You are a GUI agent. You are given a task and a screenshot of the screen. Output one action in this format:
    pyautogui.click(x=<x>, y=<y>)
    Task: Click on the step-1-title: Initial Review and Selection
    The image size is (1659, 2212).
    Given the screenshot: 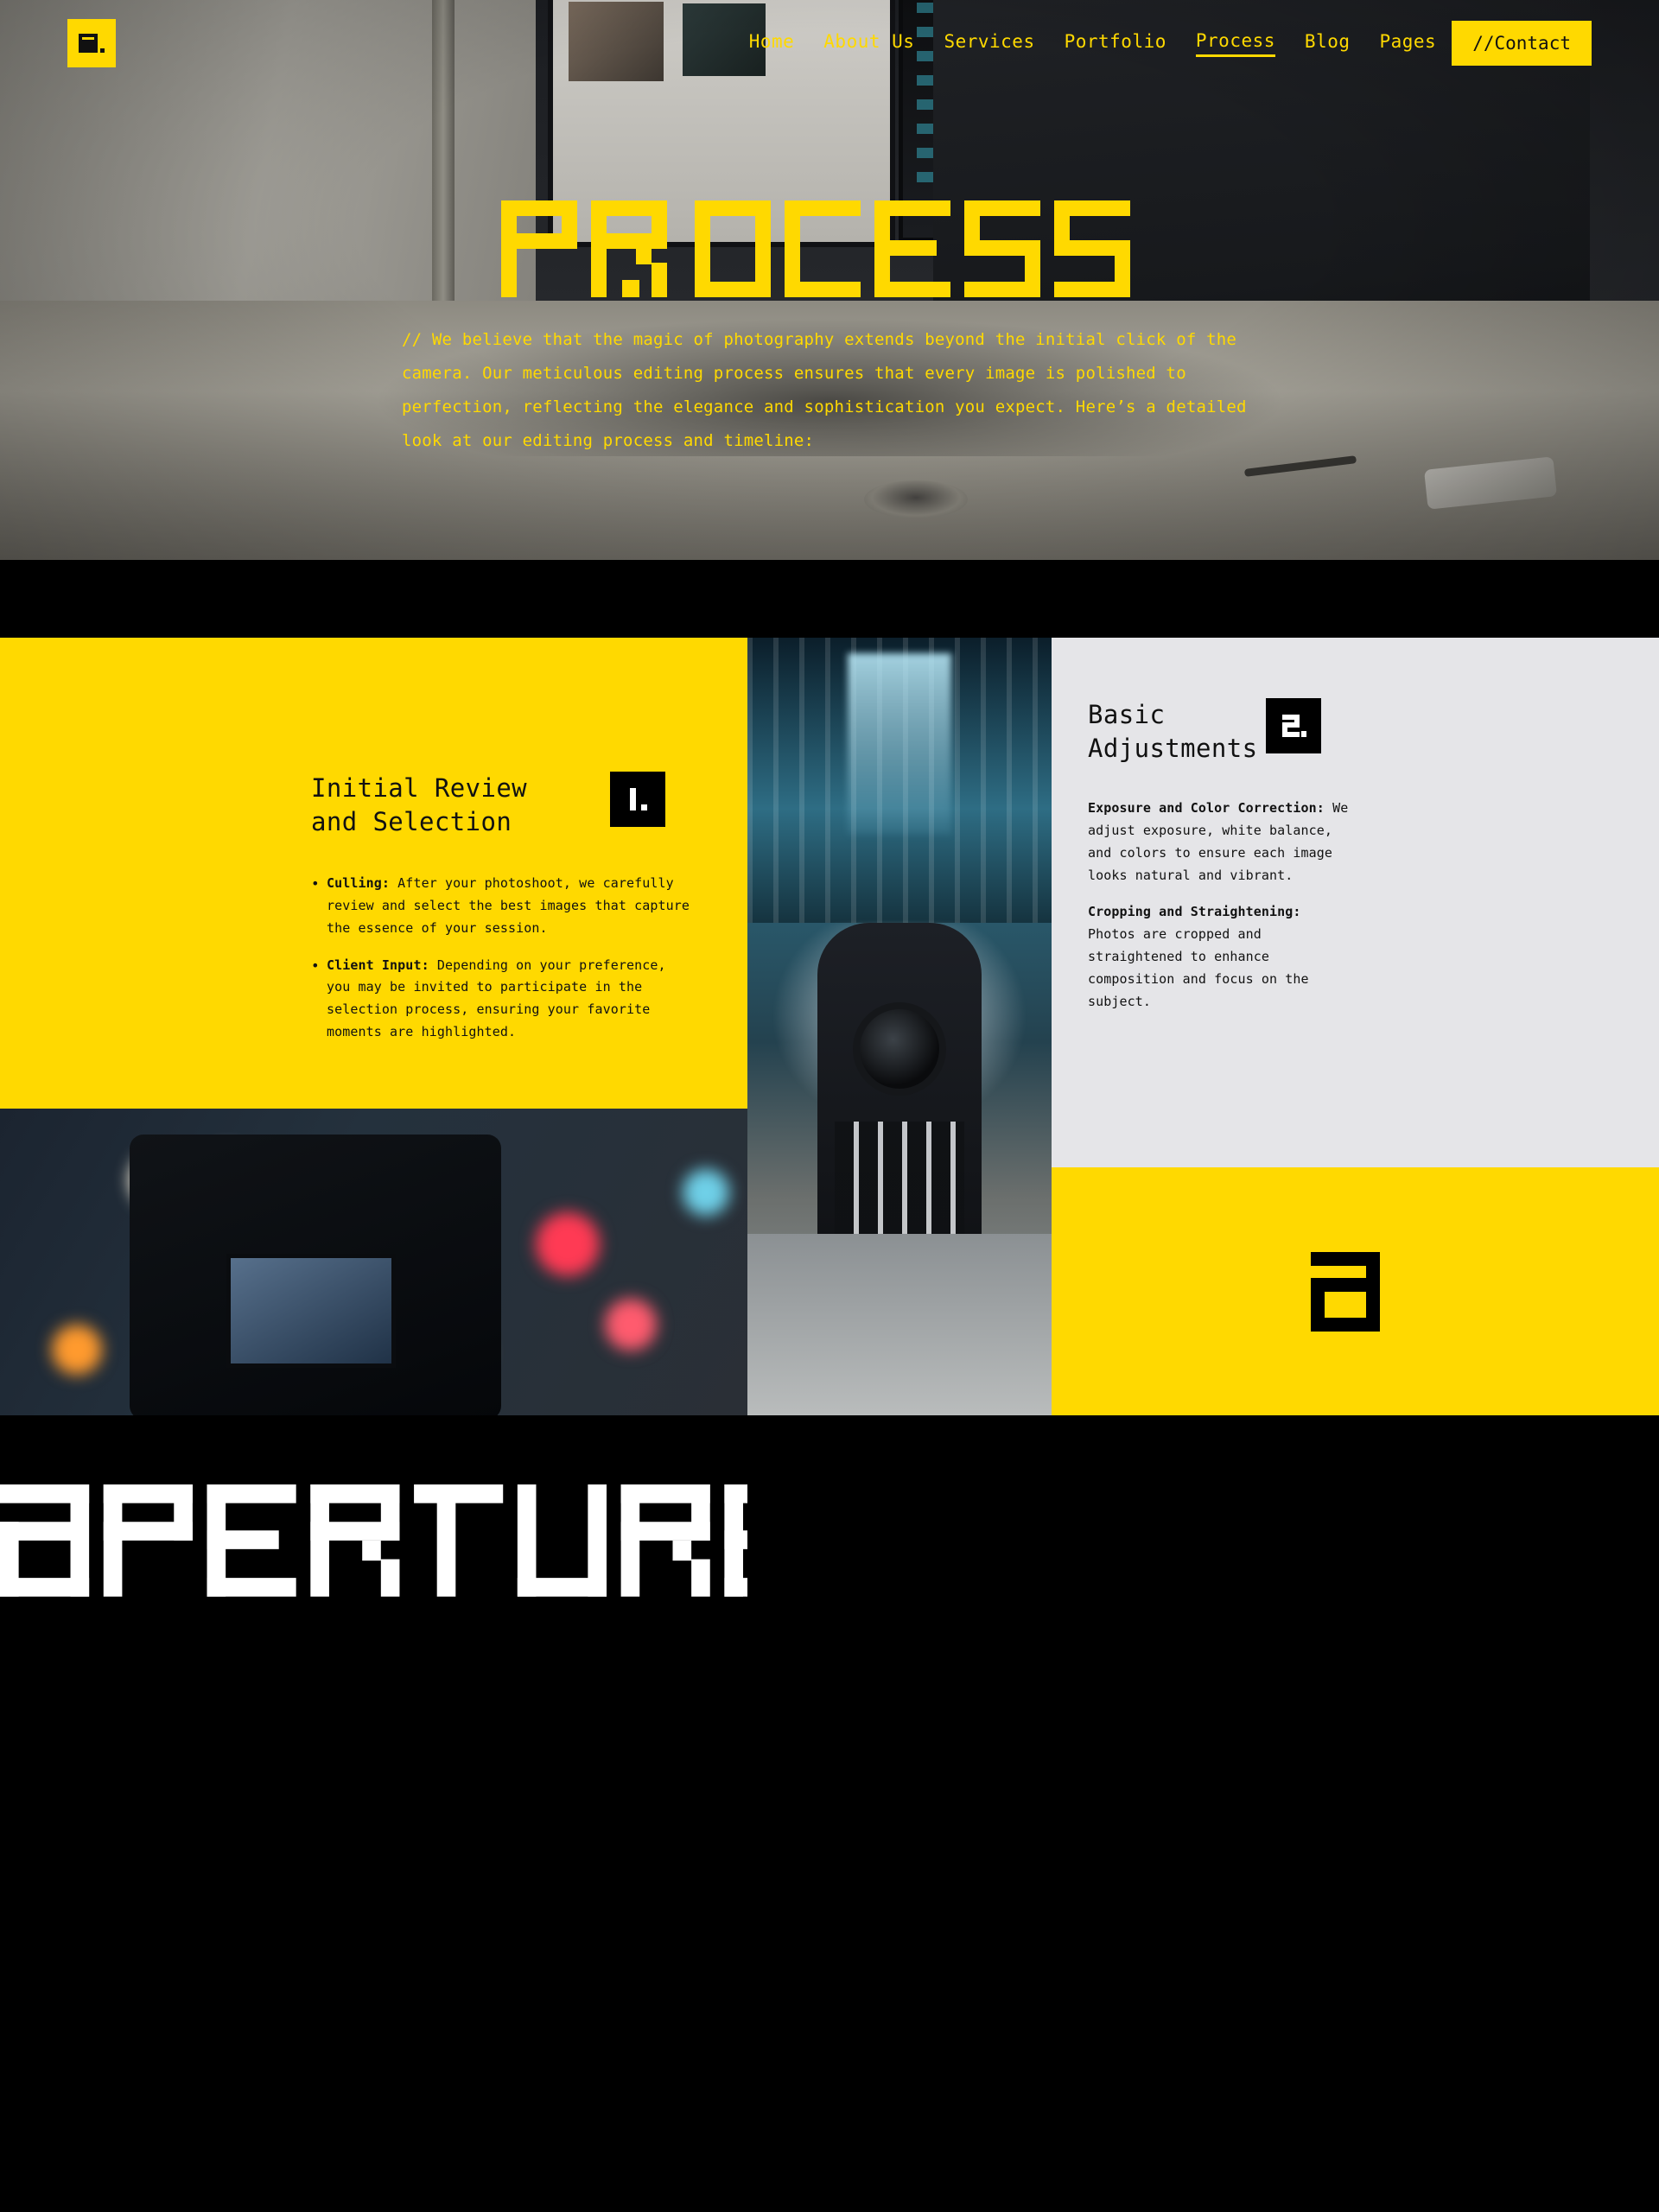 What is the action you would take?
    pyautogui.click(x=419, y=804)
    